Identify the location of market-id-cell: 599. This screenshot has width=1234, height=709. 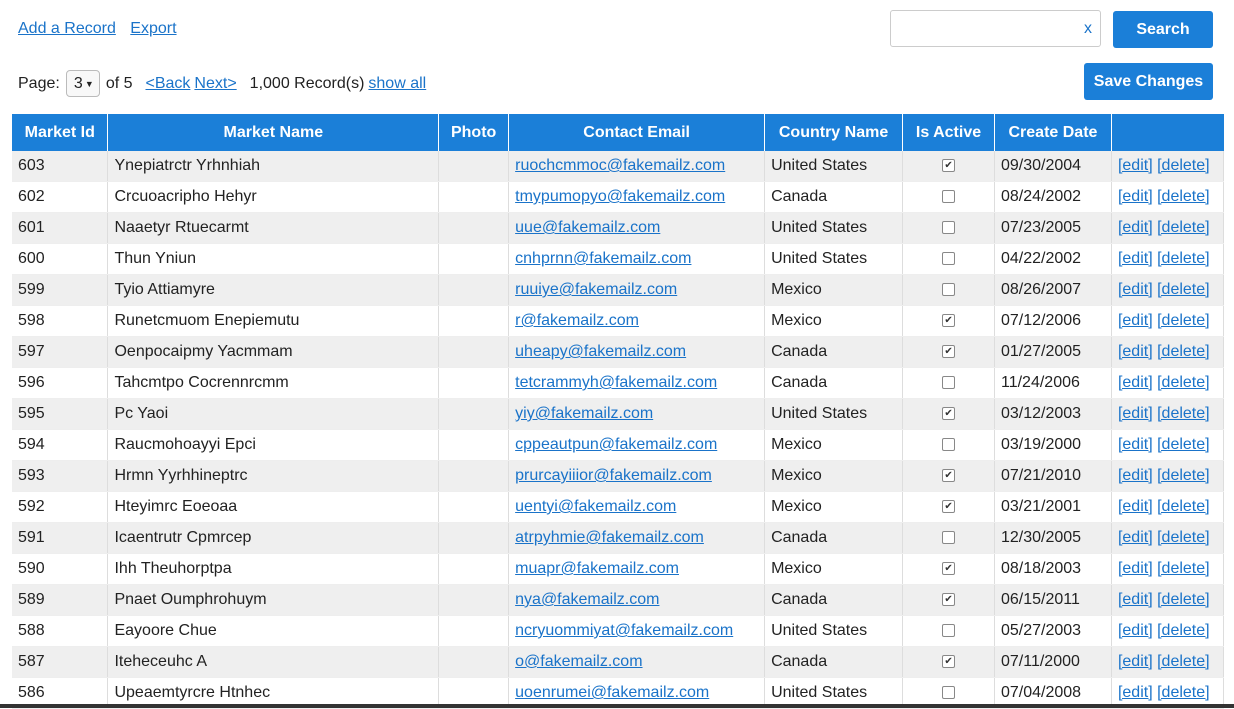
(60, 290).